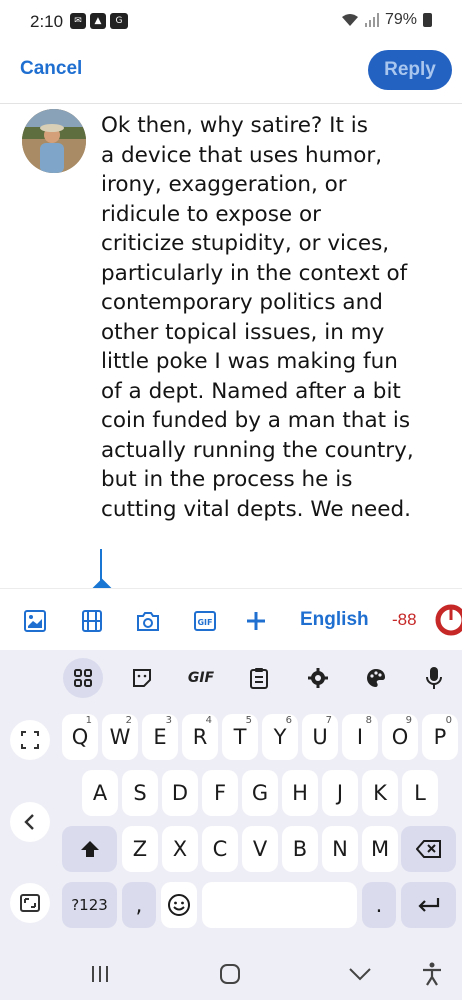 The image size is (462, 1000). I want to click on key-i: I8, so click(360, 737).